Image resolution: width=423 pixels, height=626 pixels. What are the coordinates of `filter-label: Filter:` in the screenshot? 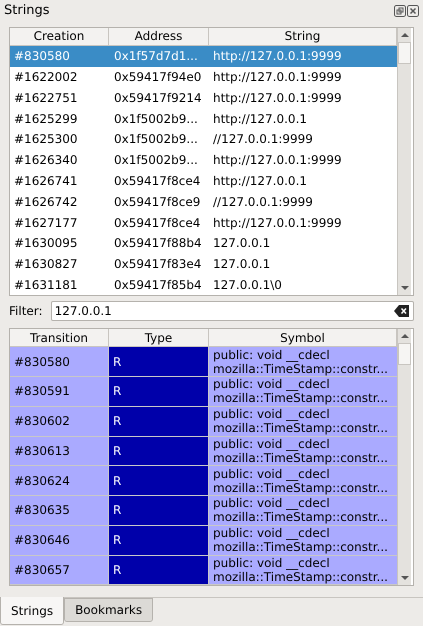 It's located at (26, 311).